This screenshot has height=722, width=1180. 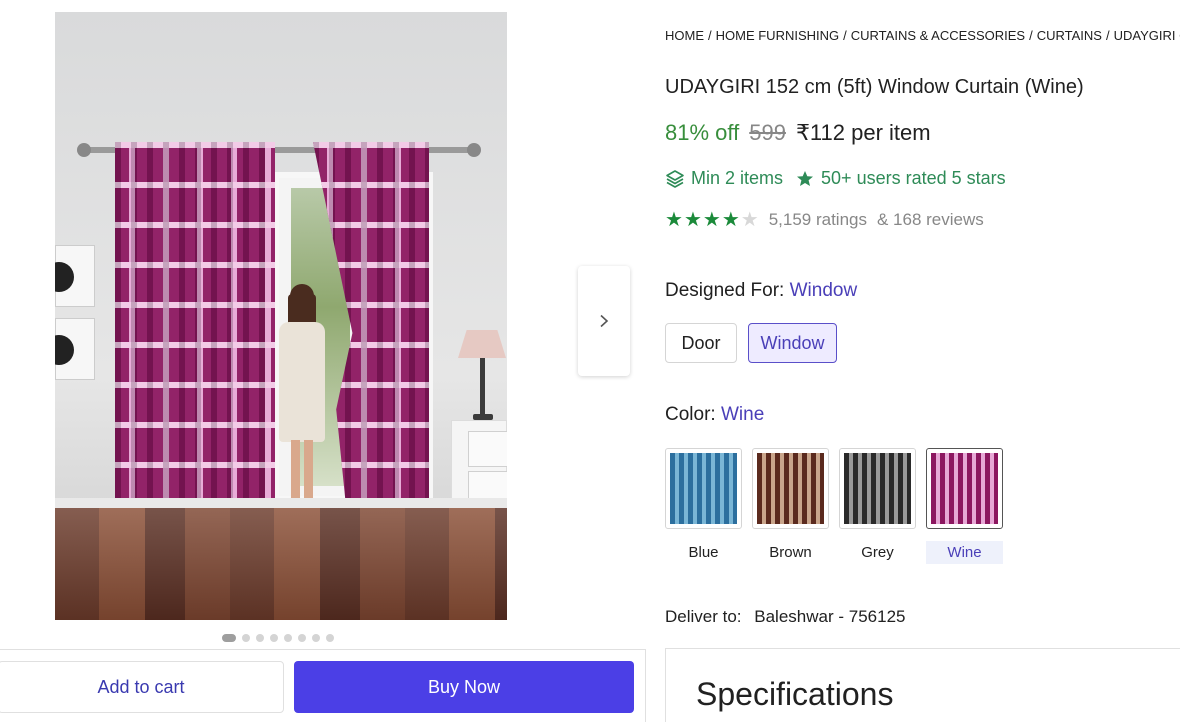 I want to click on price-row: 81% off 599 ₹112 per item, so click(x=798, y=133).